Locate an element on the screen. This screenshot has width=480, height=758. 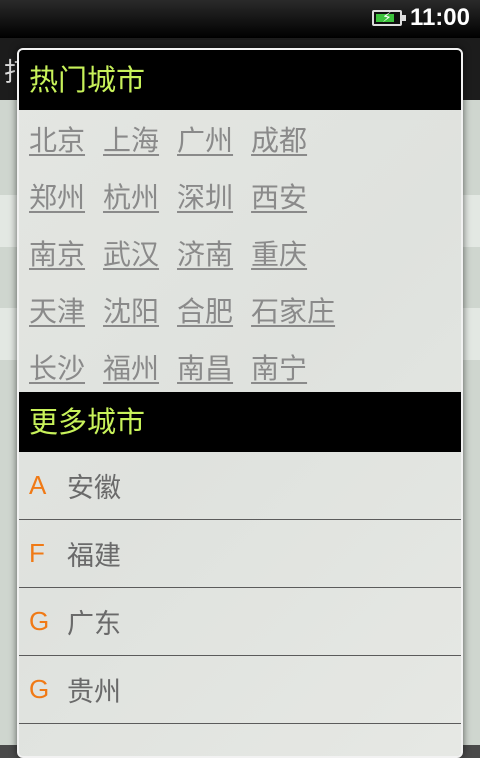
hot-city-link: 石家庄 is located at coordinates (293, 312).